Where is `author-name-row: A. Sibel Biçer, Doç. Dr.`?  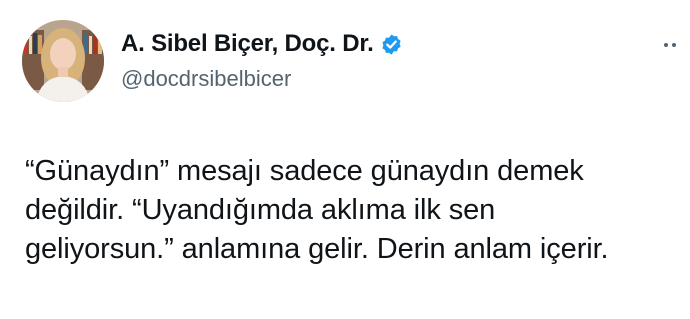
author-name-row: A. Sibel Biçer, Doç. Dr. is located at coordinates (262, 44).